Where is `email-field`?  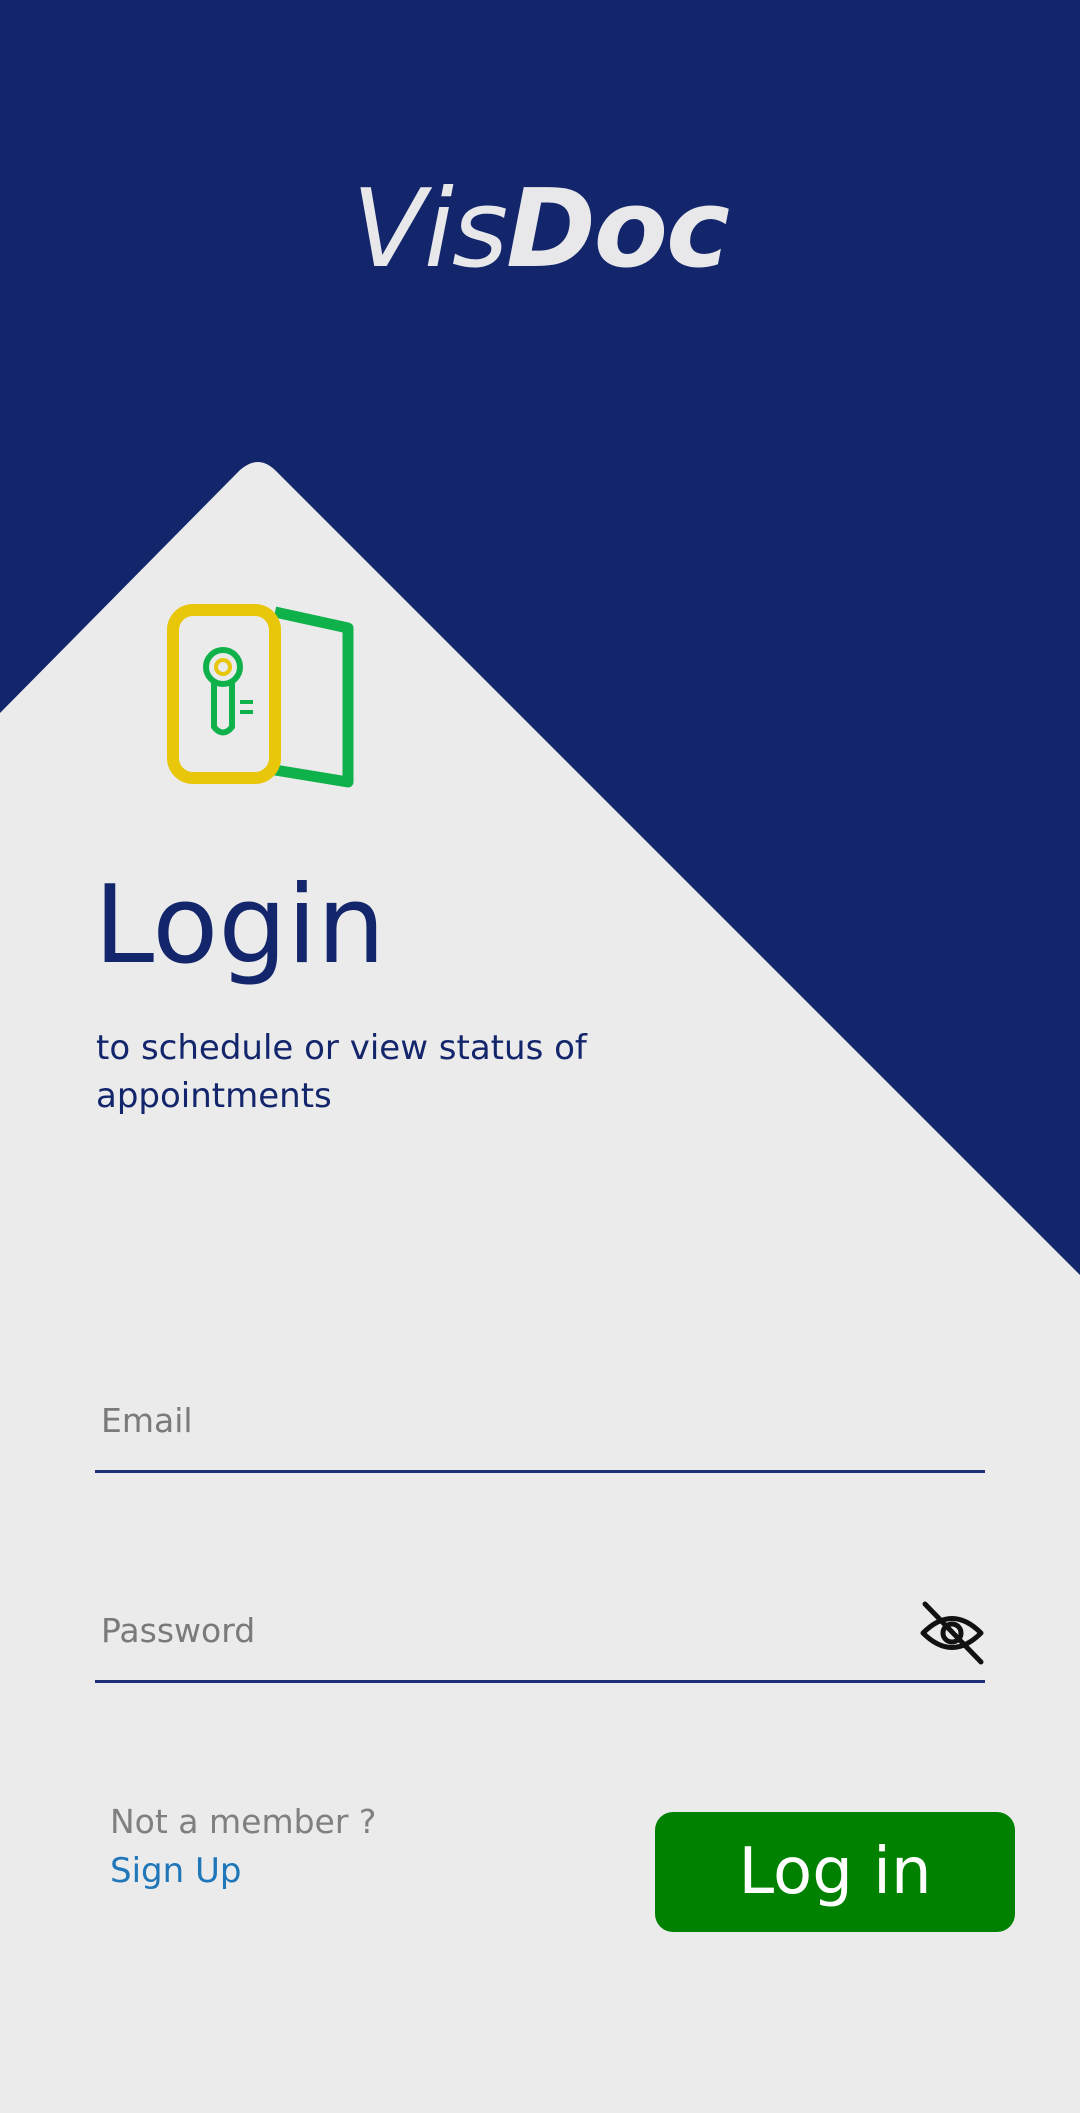
email-field is located at coordinates (540, 1421).